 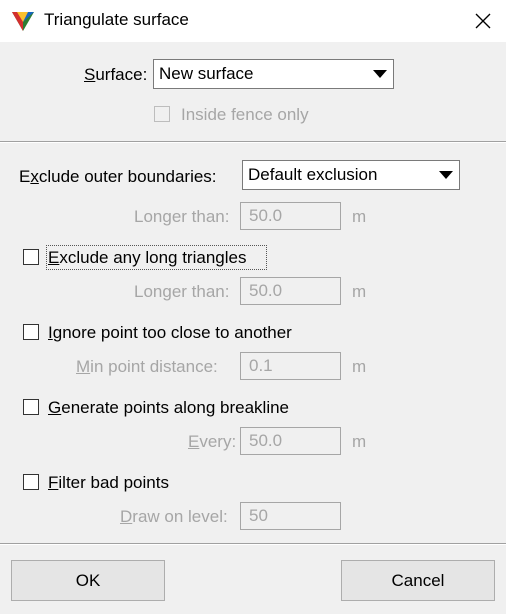 What do you see at coordinates (212, 441) in the screenshot?
I see `every-label: Every:` at bounding box center [212, 441].